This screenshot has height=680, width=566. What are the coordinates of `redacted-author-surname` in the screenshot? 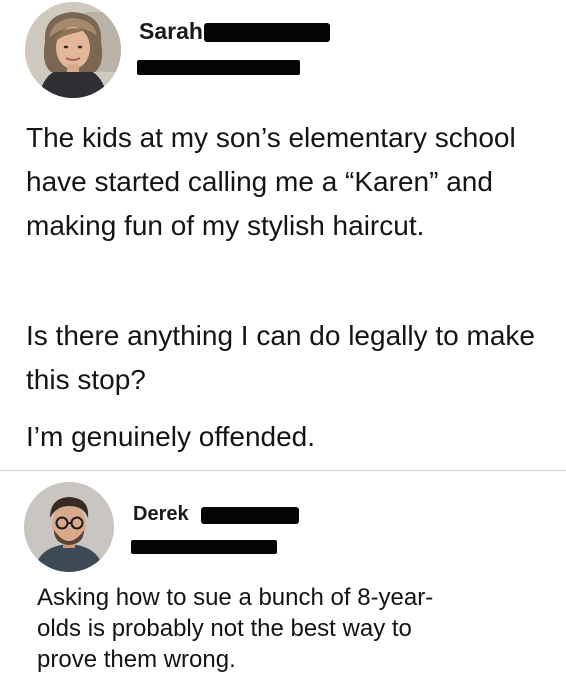 It's located at (267, 32).